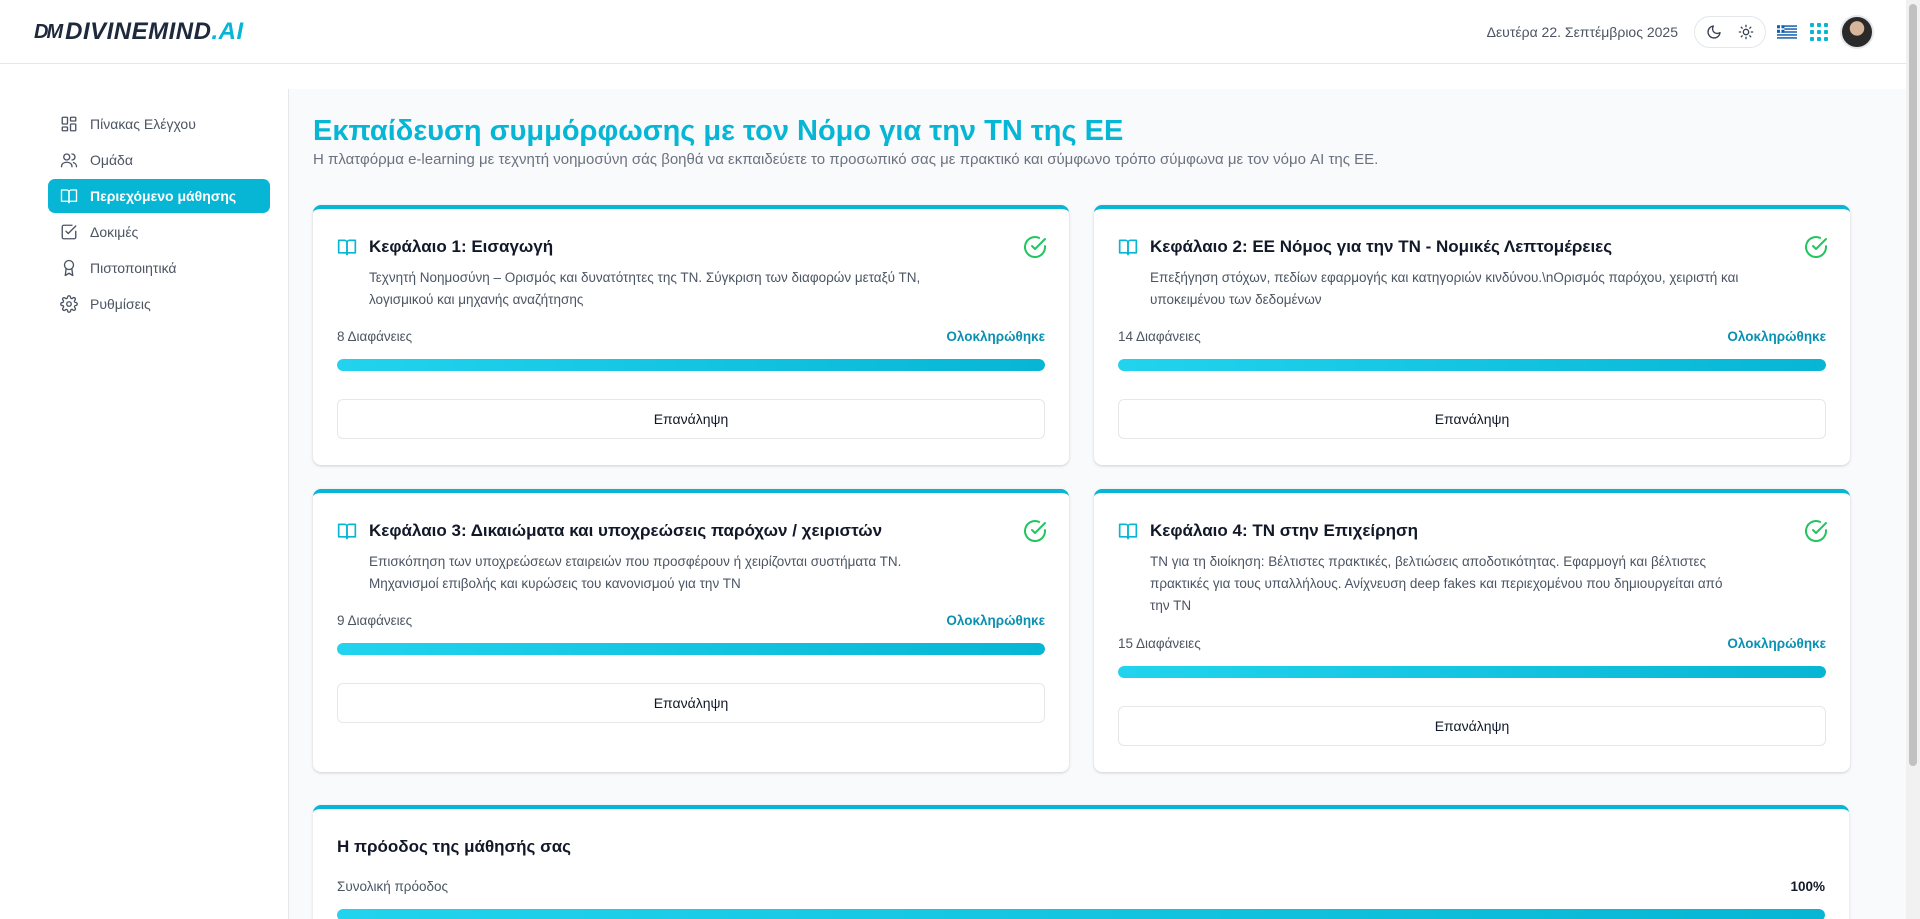 The width and height of the screenshot is (1920, 919). I want to click on users-icon, so click(69, 160).